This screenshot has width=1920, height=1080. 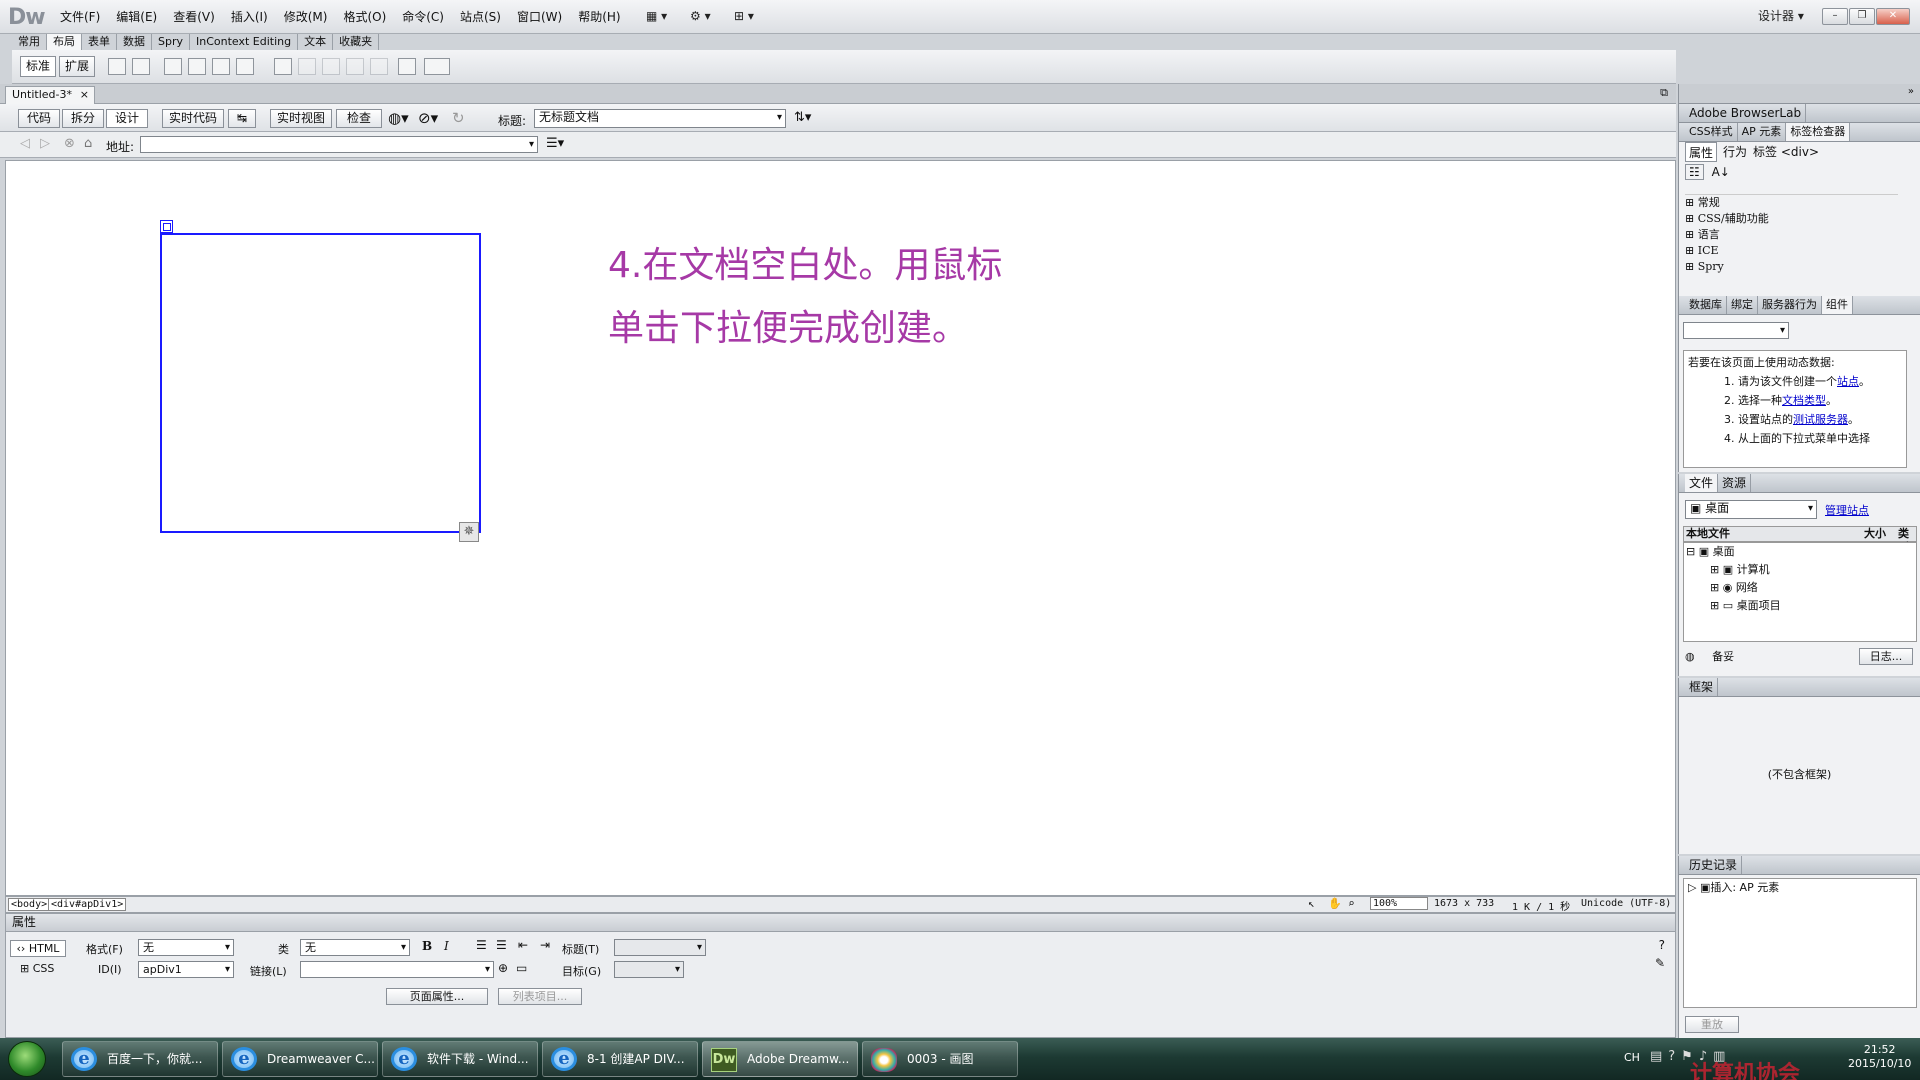 I want to click on workspace-switcher: 设计器 ▾, so click(x=1781, y=16).